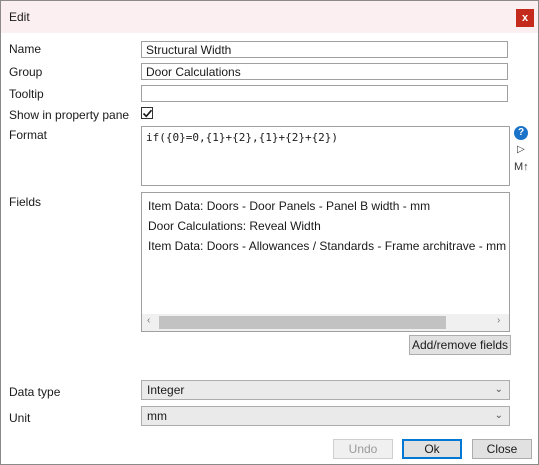  Describe the element at coordinates (432, 449) in the screenshot. I see `ok-button: Ok` at that location.